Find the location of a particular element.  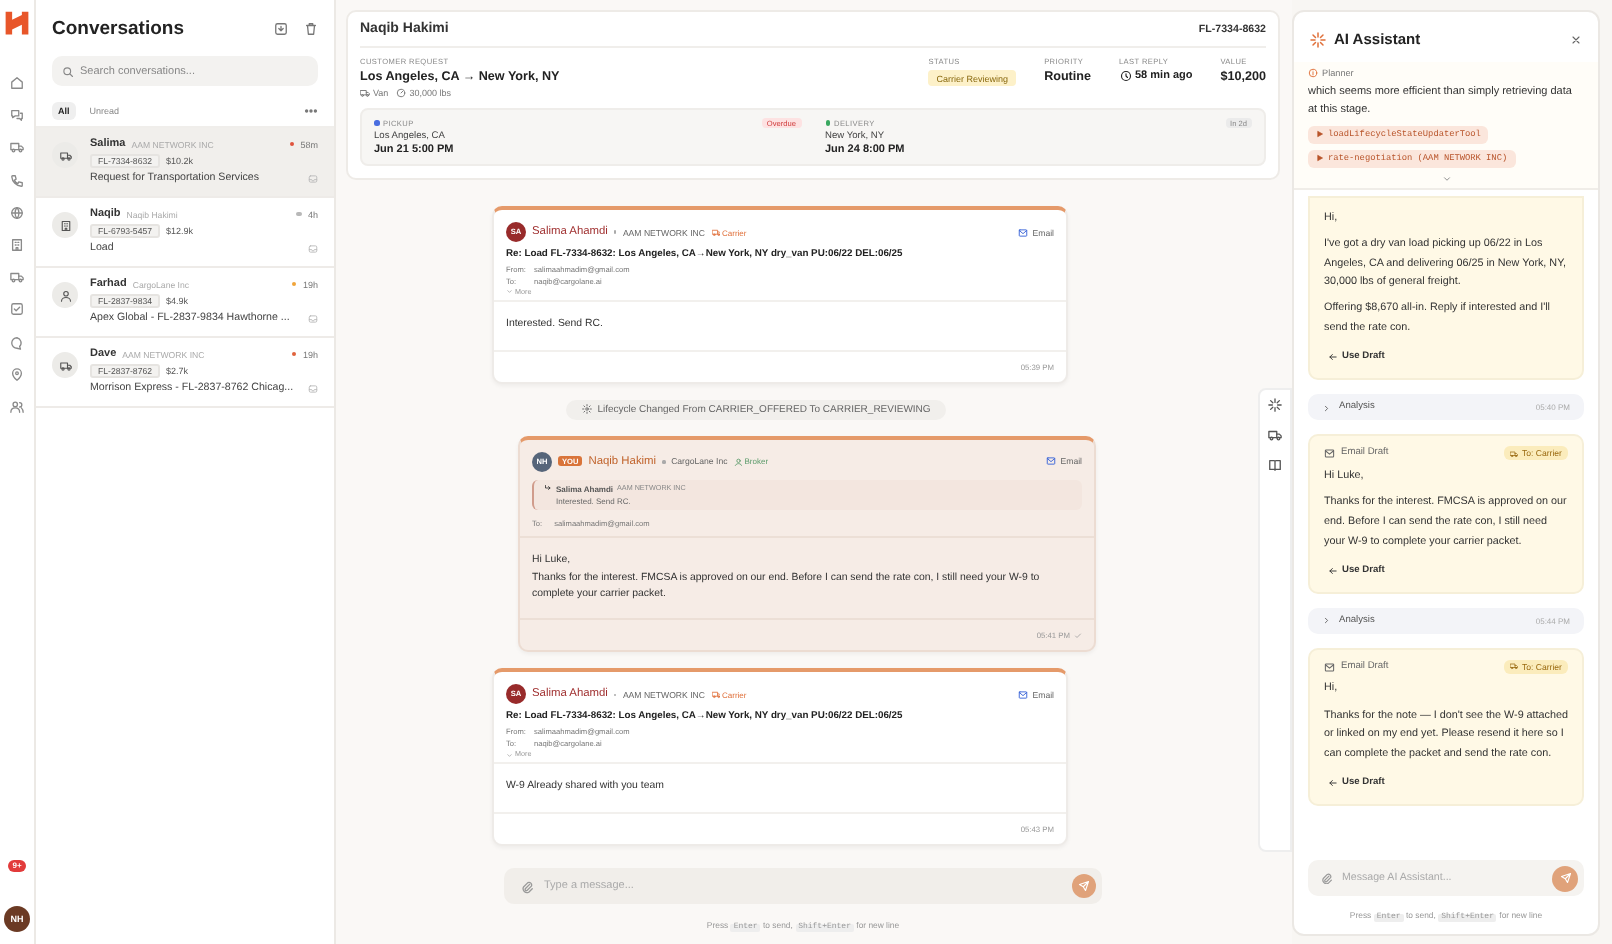

info-icon is located at coordinates (1313, 73).